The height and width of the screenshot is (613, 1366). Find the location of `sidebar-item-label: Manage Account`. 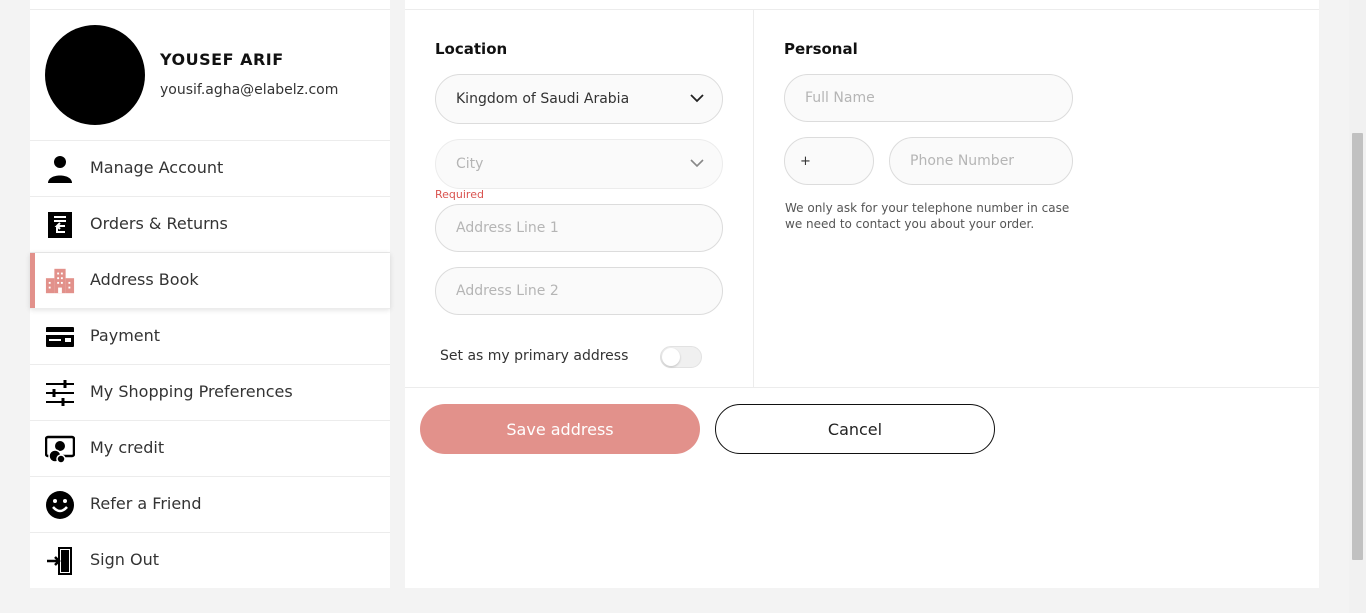

sidebar-item-label: Manage Account is located at coordinates (157, 167).